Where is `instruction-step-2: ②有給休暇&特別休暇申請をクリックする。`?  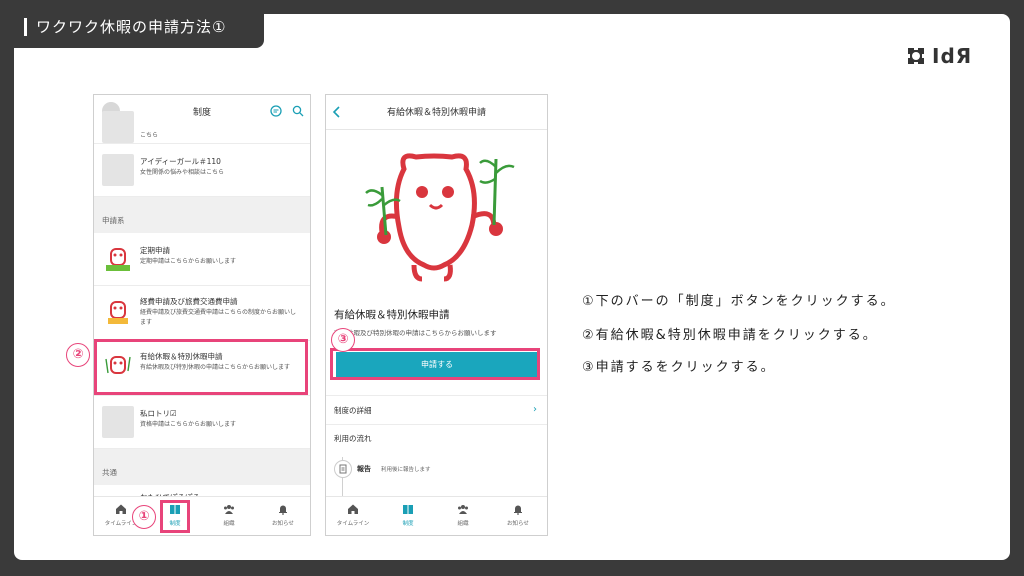 instruction-step-2: ②有給休暇&特別休暇申請をクリックする。 is located at coordinates (730, 335).